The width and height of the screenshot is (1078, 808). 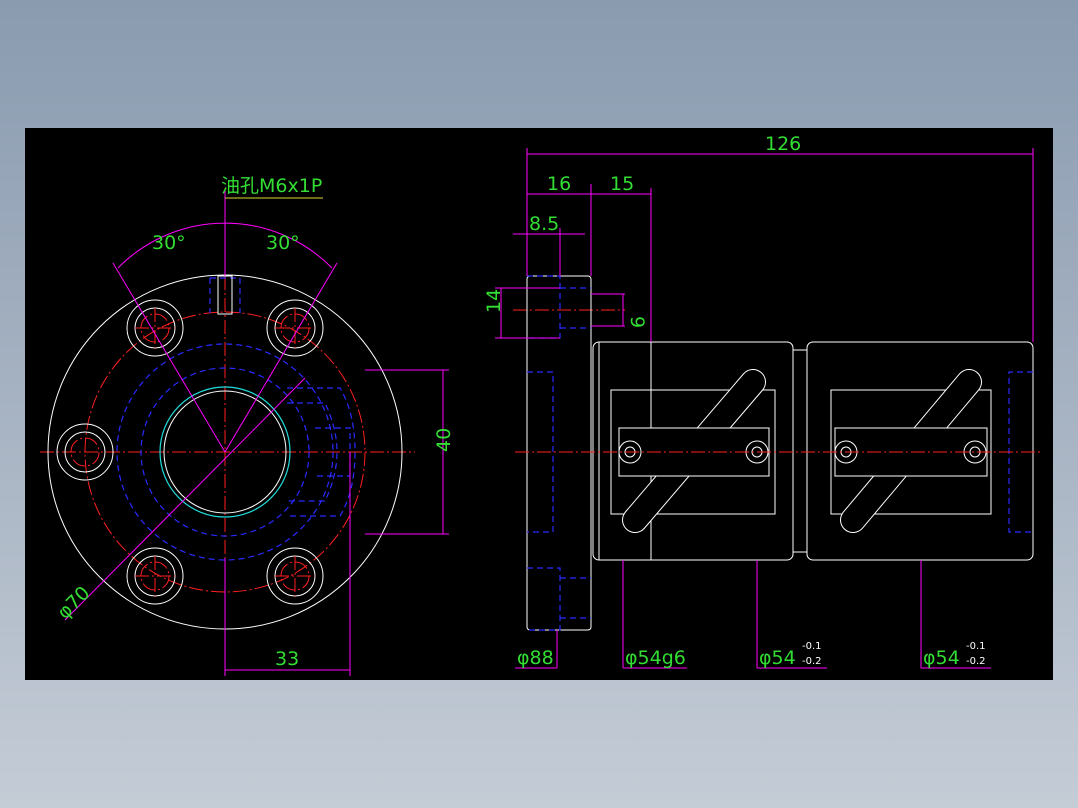 What do you see at coordinates (777, 658) in the screenshot?
I see `dim-body-dia-1-label: φ54` at bounding box center [777, 658].